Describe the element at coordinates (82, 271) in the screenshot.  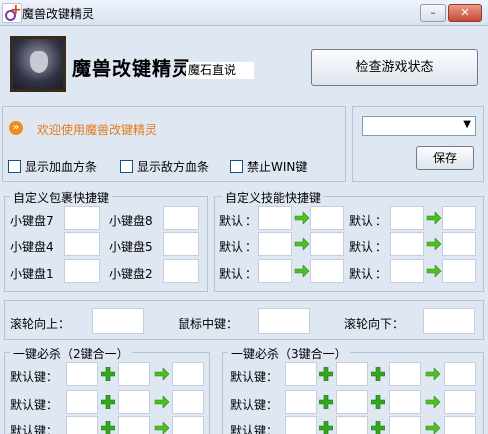
I see `numpad1-input` at that location.